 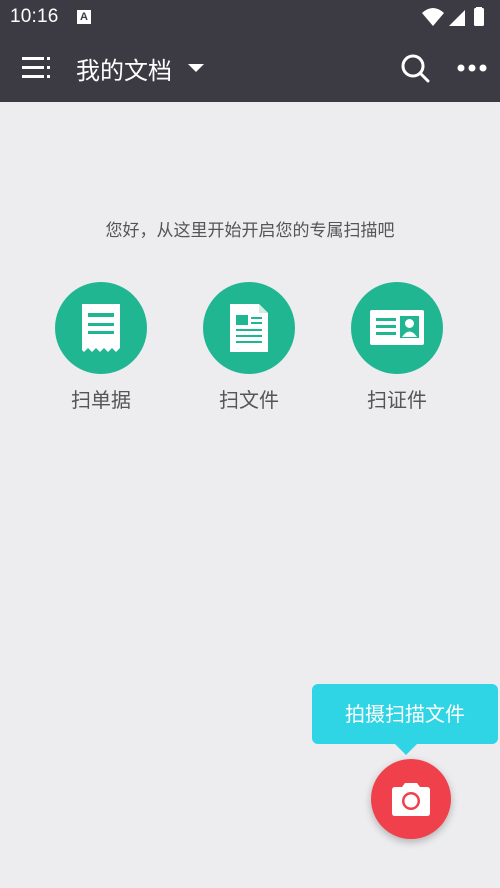 What do you see at coordinates (34, 16) in the screenshot?
I see `status-time: 10:16` at bounding box center [34, 16].